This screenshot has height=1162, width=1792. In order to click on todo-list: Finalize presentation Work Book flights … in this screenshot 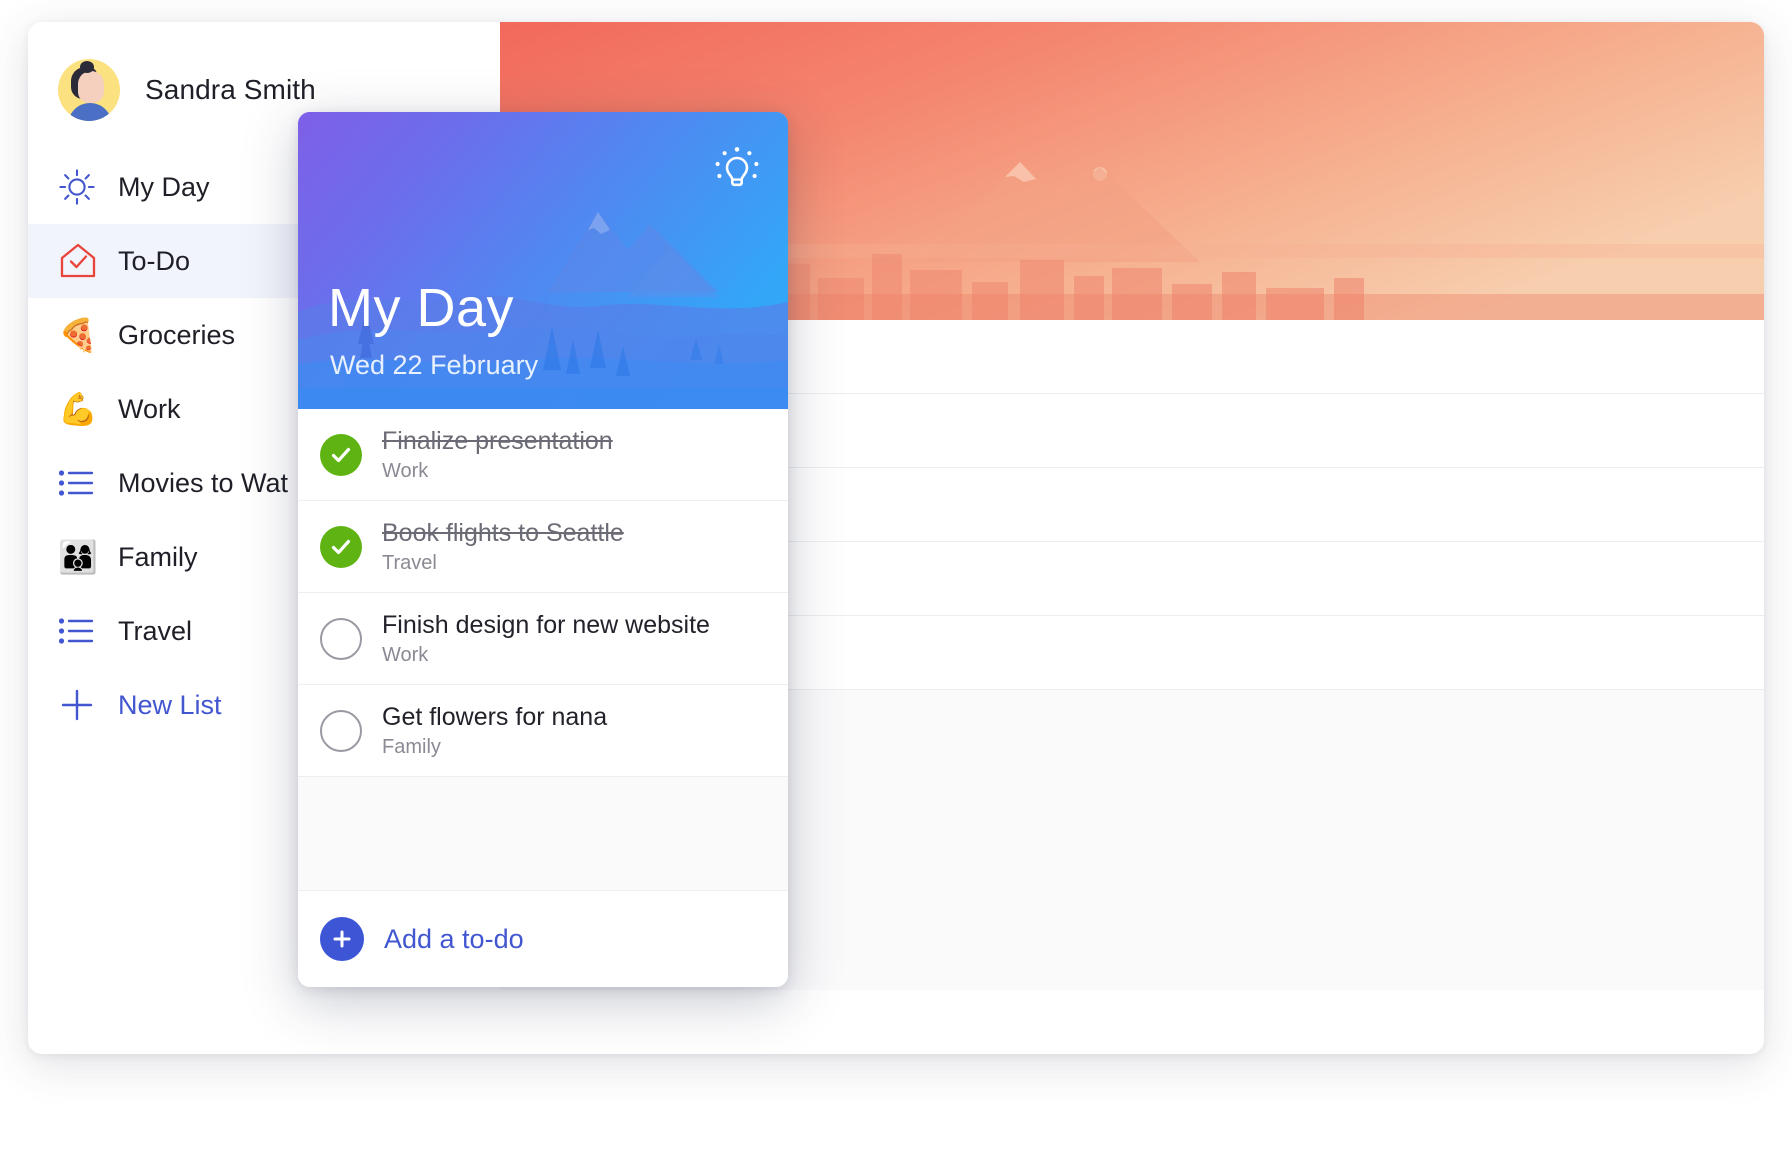, I will do `click(543, 593)`.